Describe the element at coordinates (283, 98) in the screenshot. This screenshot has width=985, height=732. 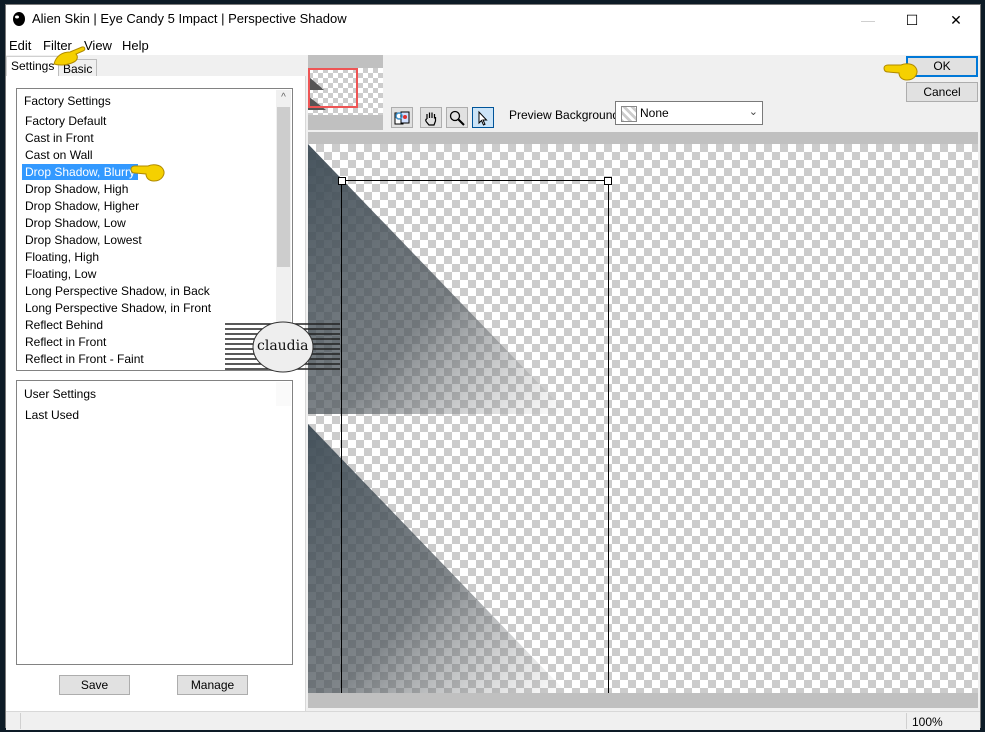
I see `scroll-up-icon: ^` at that location.